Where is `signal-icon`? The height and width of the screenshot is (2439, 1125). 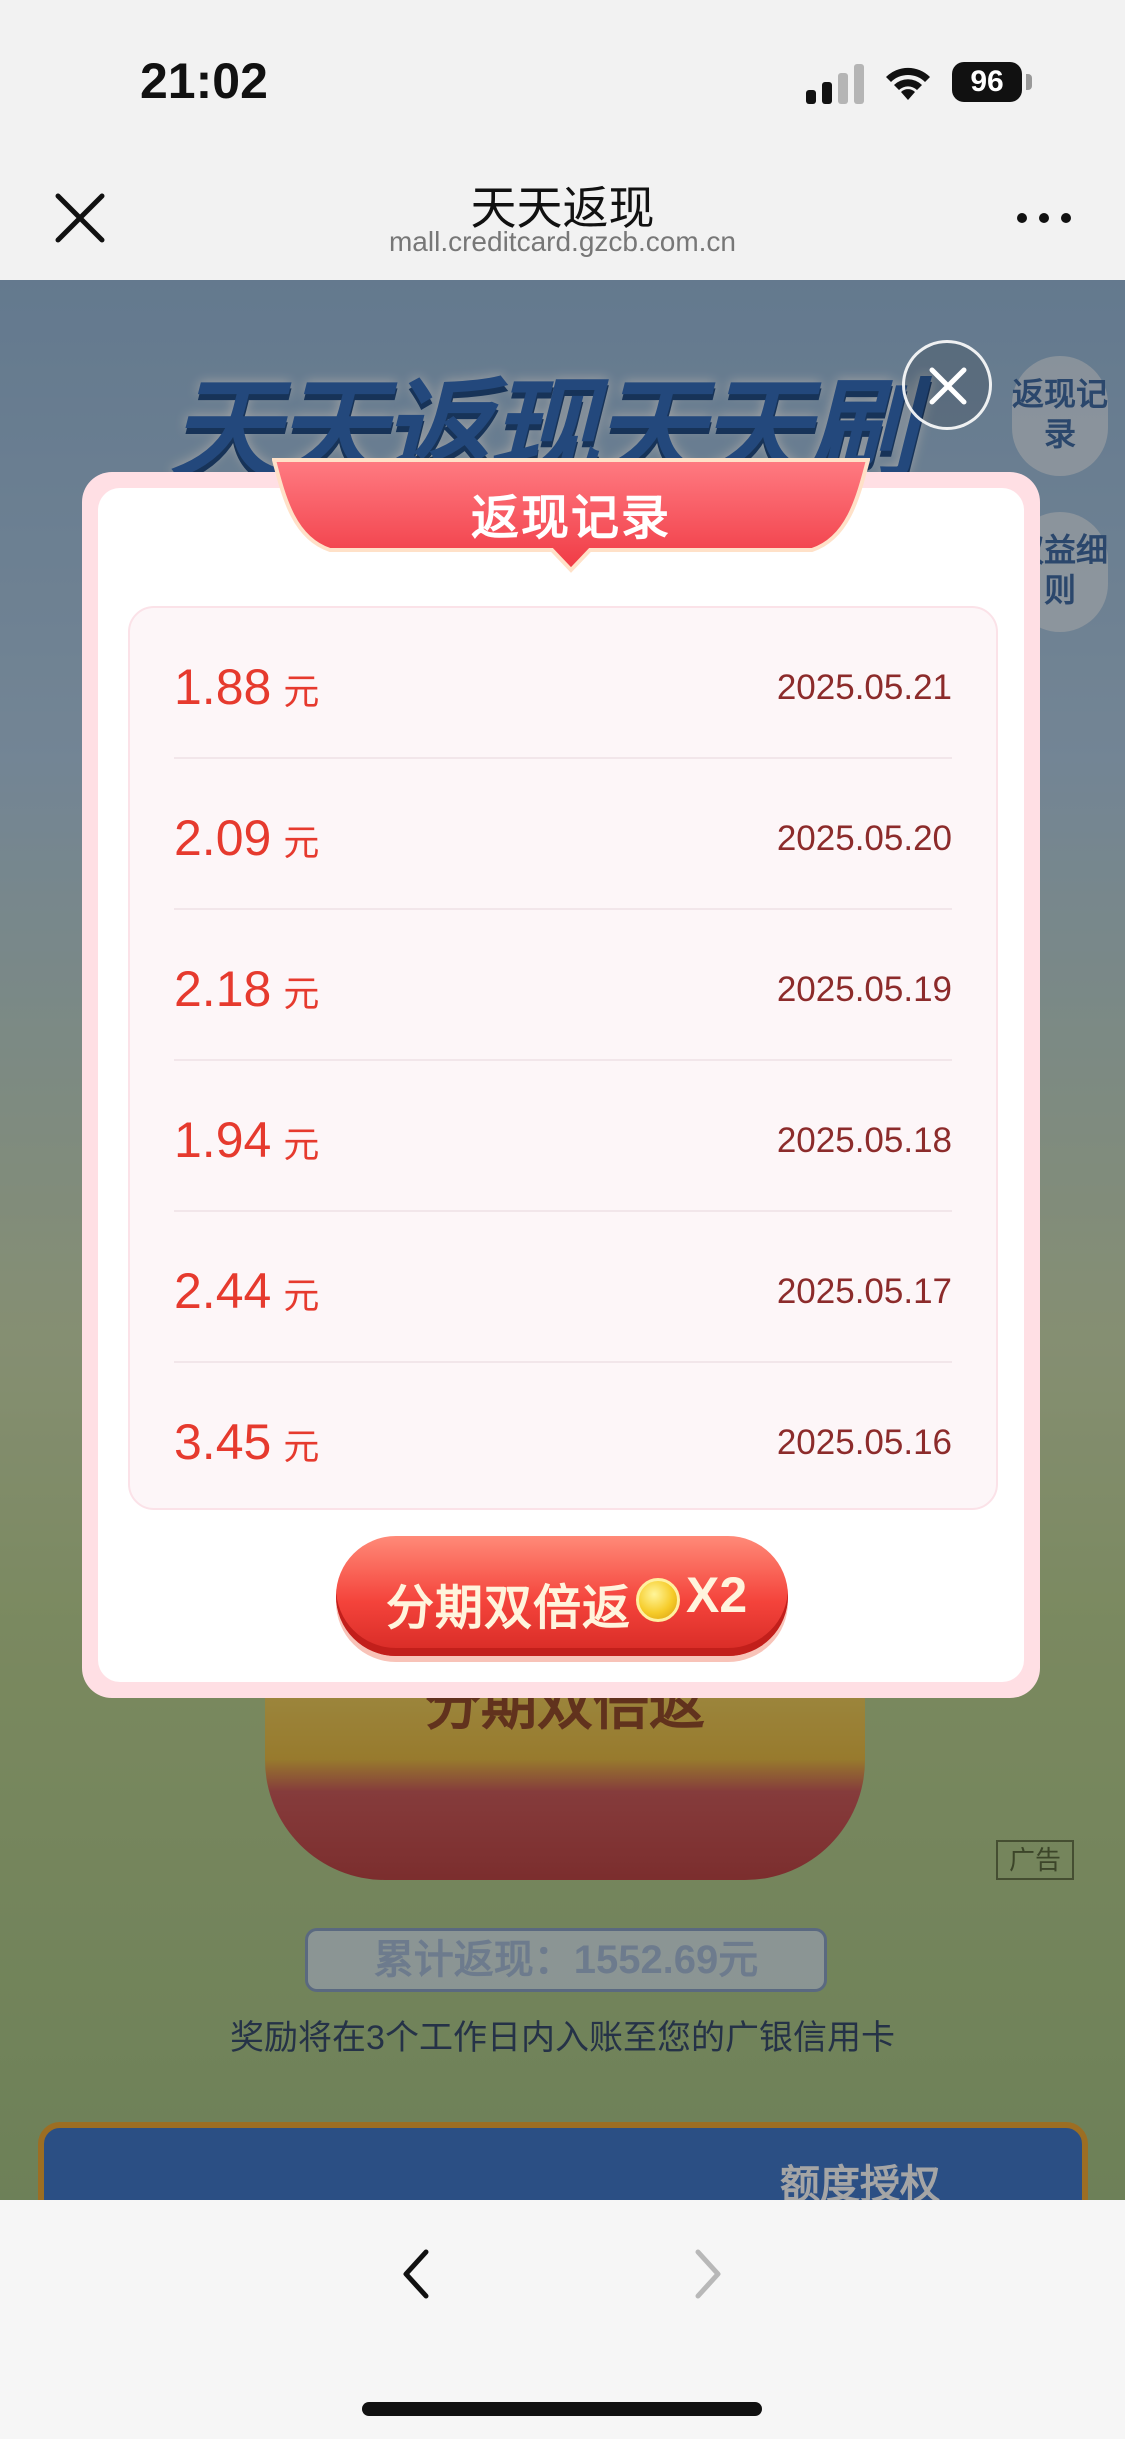 signal-icon is located at coordinates (835, 84).